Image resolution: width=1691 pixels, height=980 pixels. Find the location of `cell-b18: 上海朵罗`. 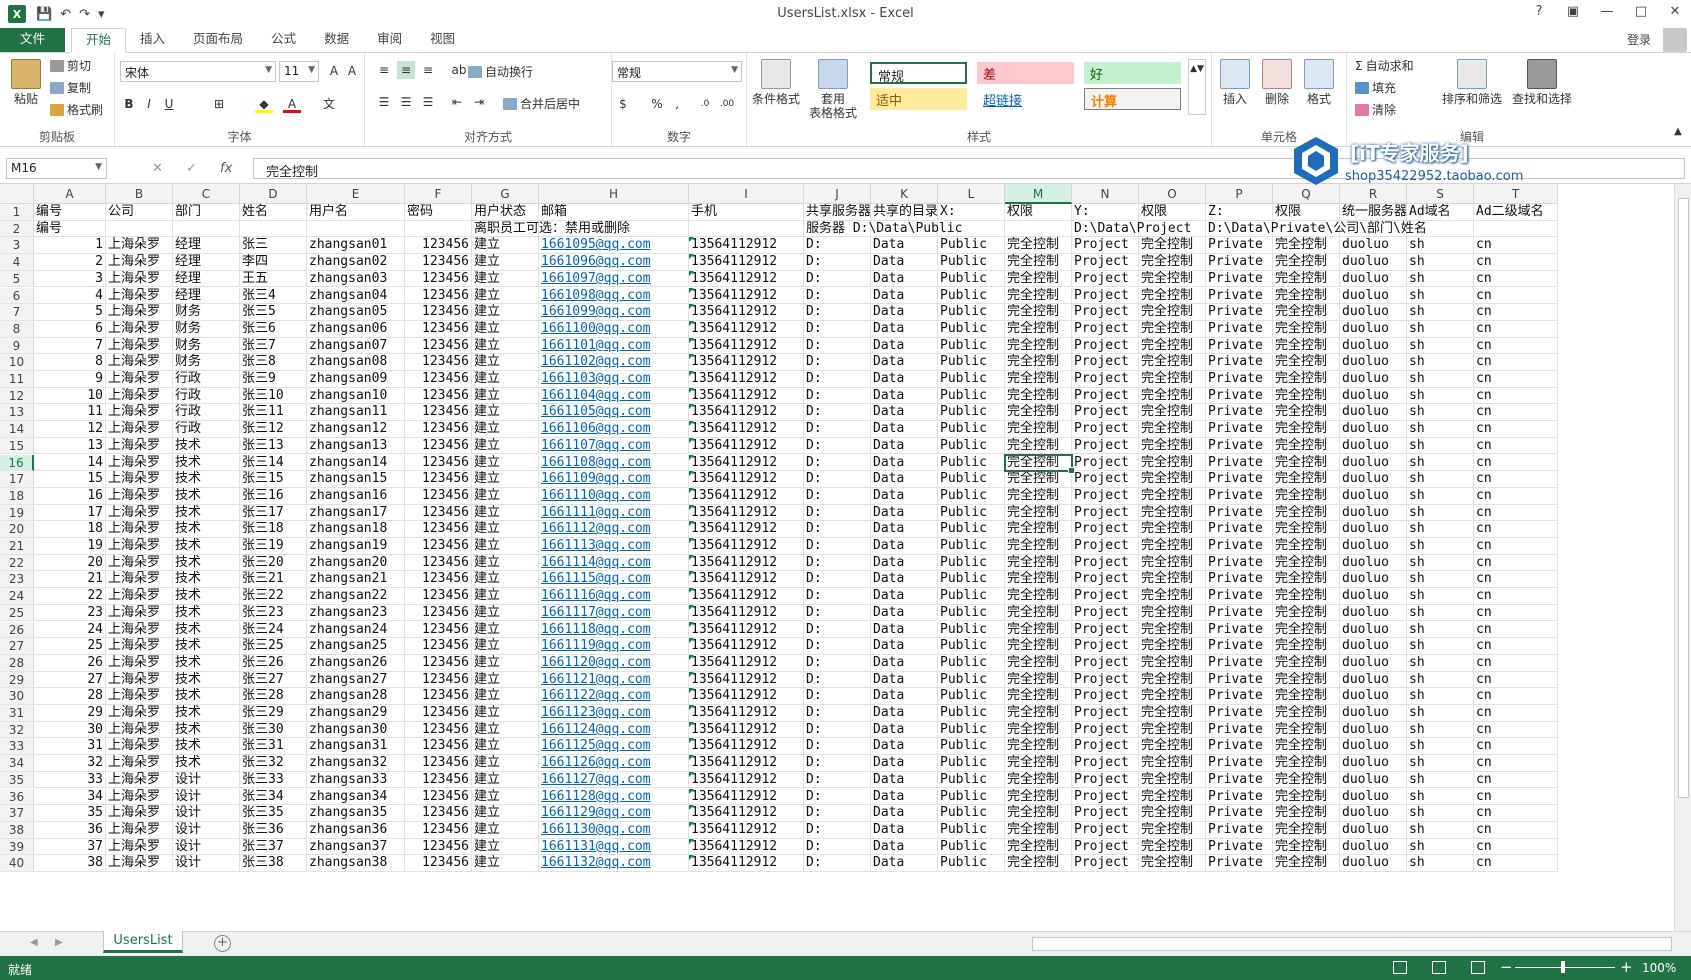

cell-b18: 上海朵罗 is located at coordinates (139, 496).